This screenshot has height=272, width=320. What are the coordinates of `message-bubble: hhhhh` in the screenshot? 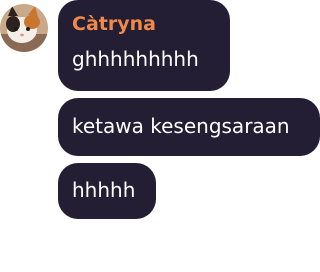 It's located at (107, 191).